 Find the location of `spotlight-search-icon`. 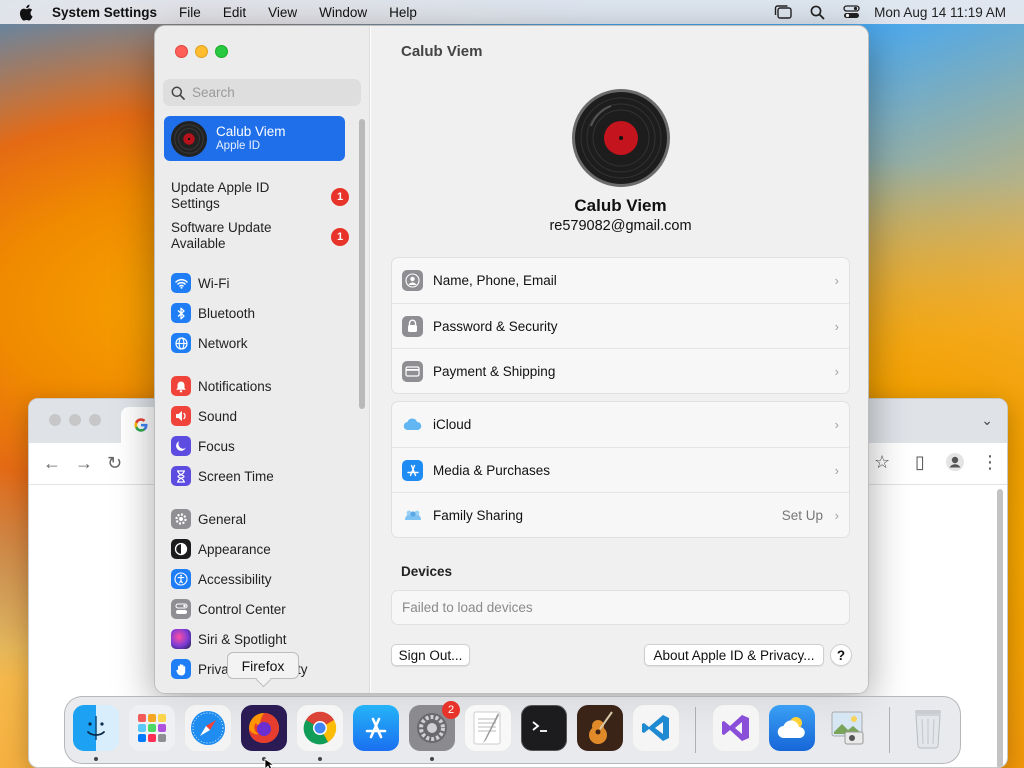

spotlight-search-icon is located at coordinates (817, 12).